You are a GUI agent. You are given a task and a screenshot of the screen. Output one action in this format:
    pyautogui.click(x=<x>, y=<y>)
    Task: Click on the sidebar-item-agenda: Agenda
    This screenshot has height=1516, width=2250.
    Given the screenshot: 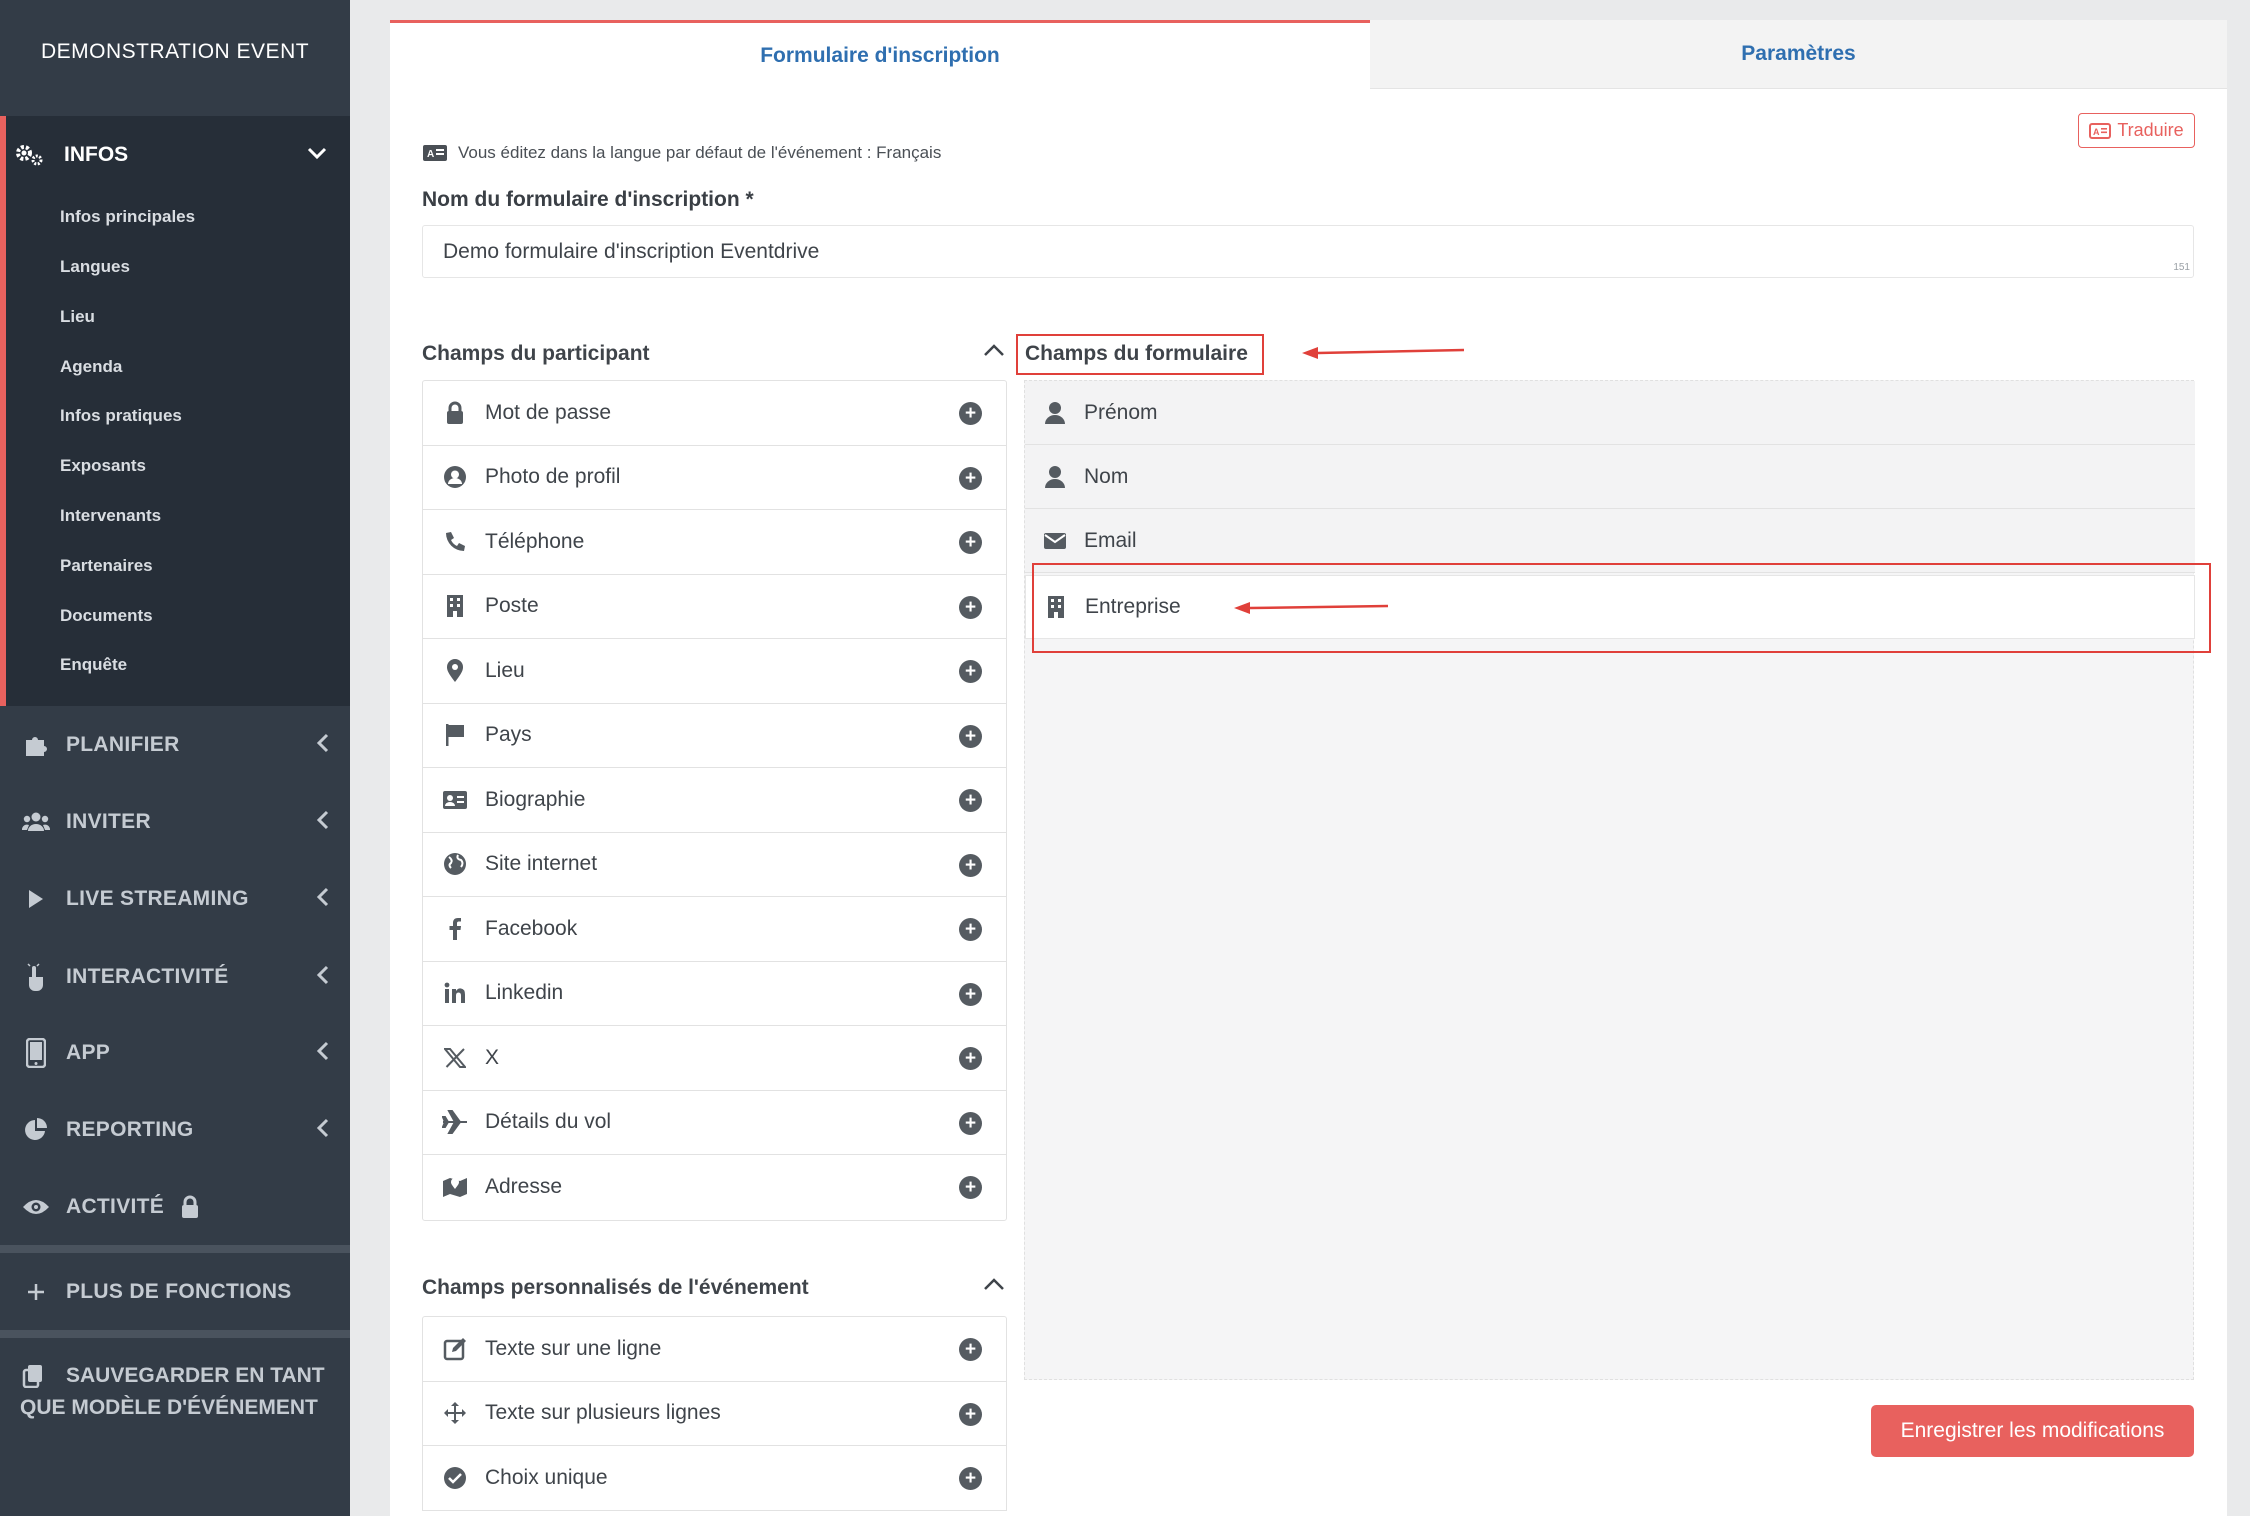 What is the action you would take?
    pyautogui.click(x=91, y=367)
    